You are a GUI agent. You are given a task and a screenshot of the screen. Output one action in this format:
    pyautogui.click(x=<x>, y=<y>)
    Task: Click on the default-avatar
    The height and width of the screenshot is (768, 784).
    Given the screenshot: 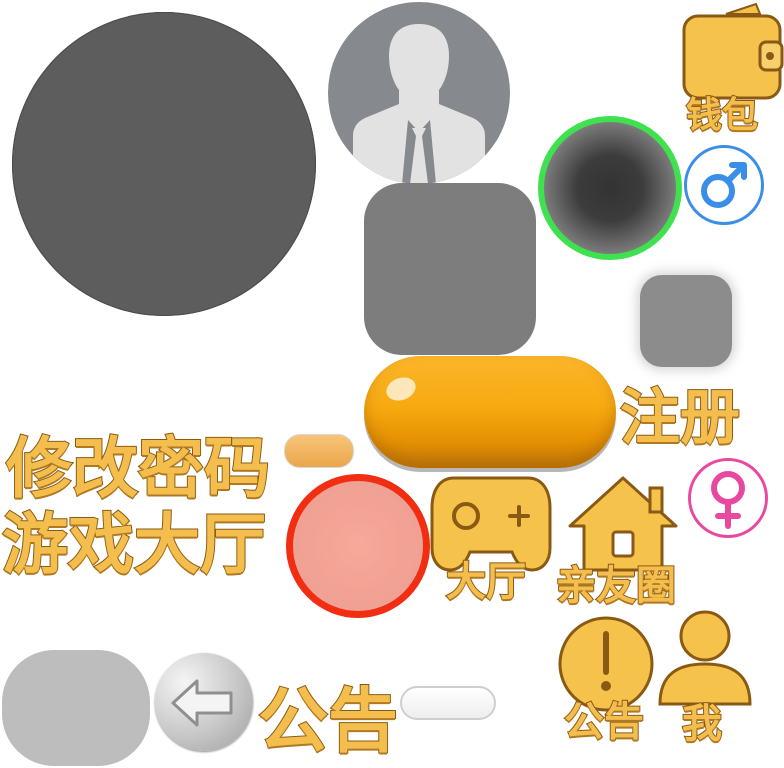 What is the action you would take?
    pyautogui.click(x=419, y=93)
    